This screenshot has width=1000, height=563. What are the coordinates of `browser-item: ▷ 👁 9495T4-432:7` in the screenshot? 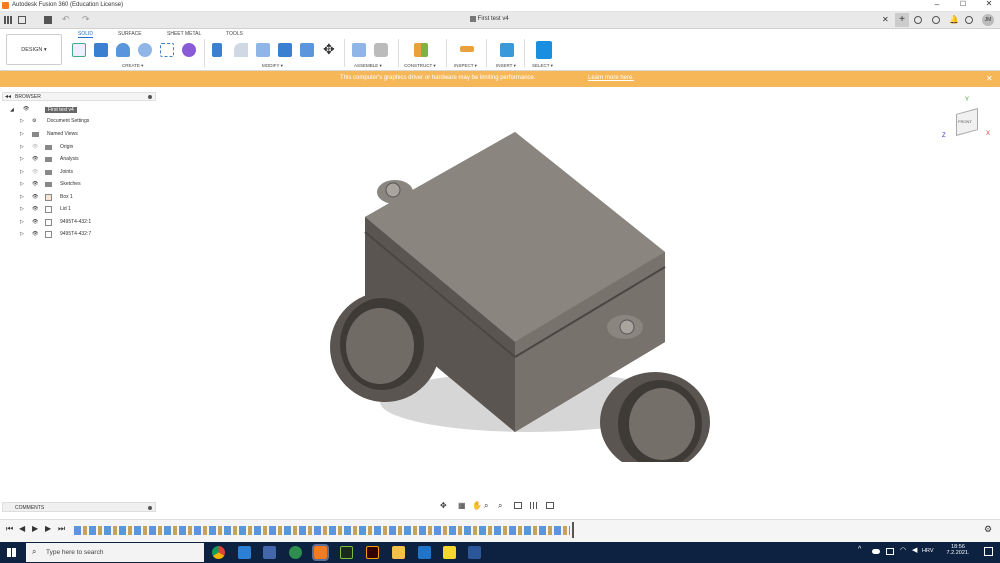 It's located at (80, 237).